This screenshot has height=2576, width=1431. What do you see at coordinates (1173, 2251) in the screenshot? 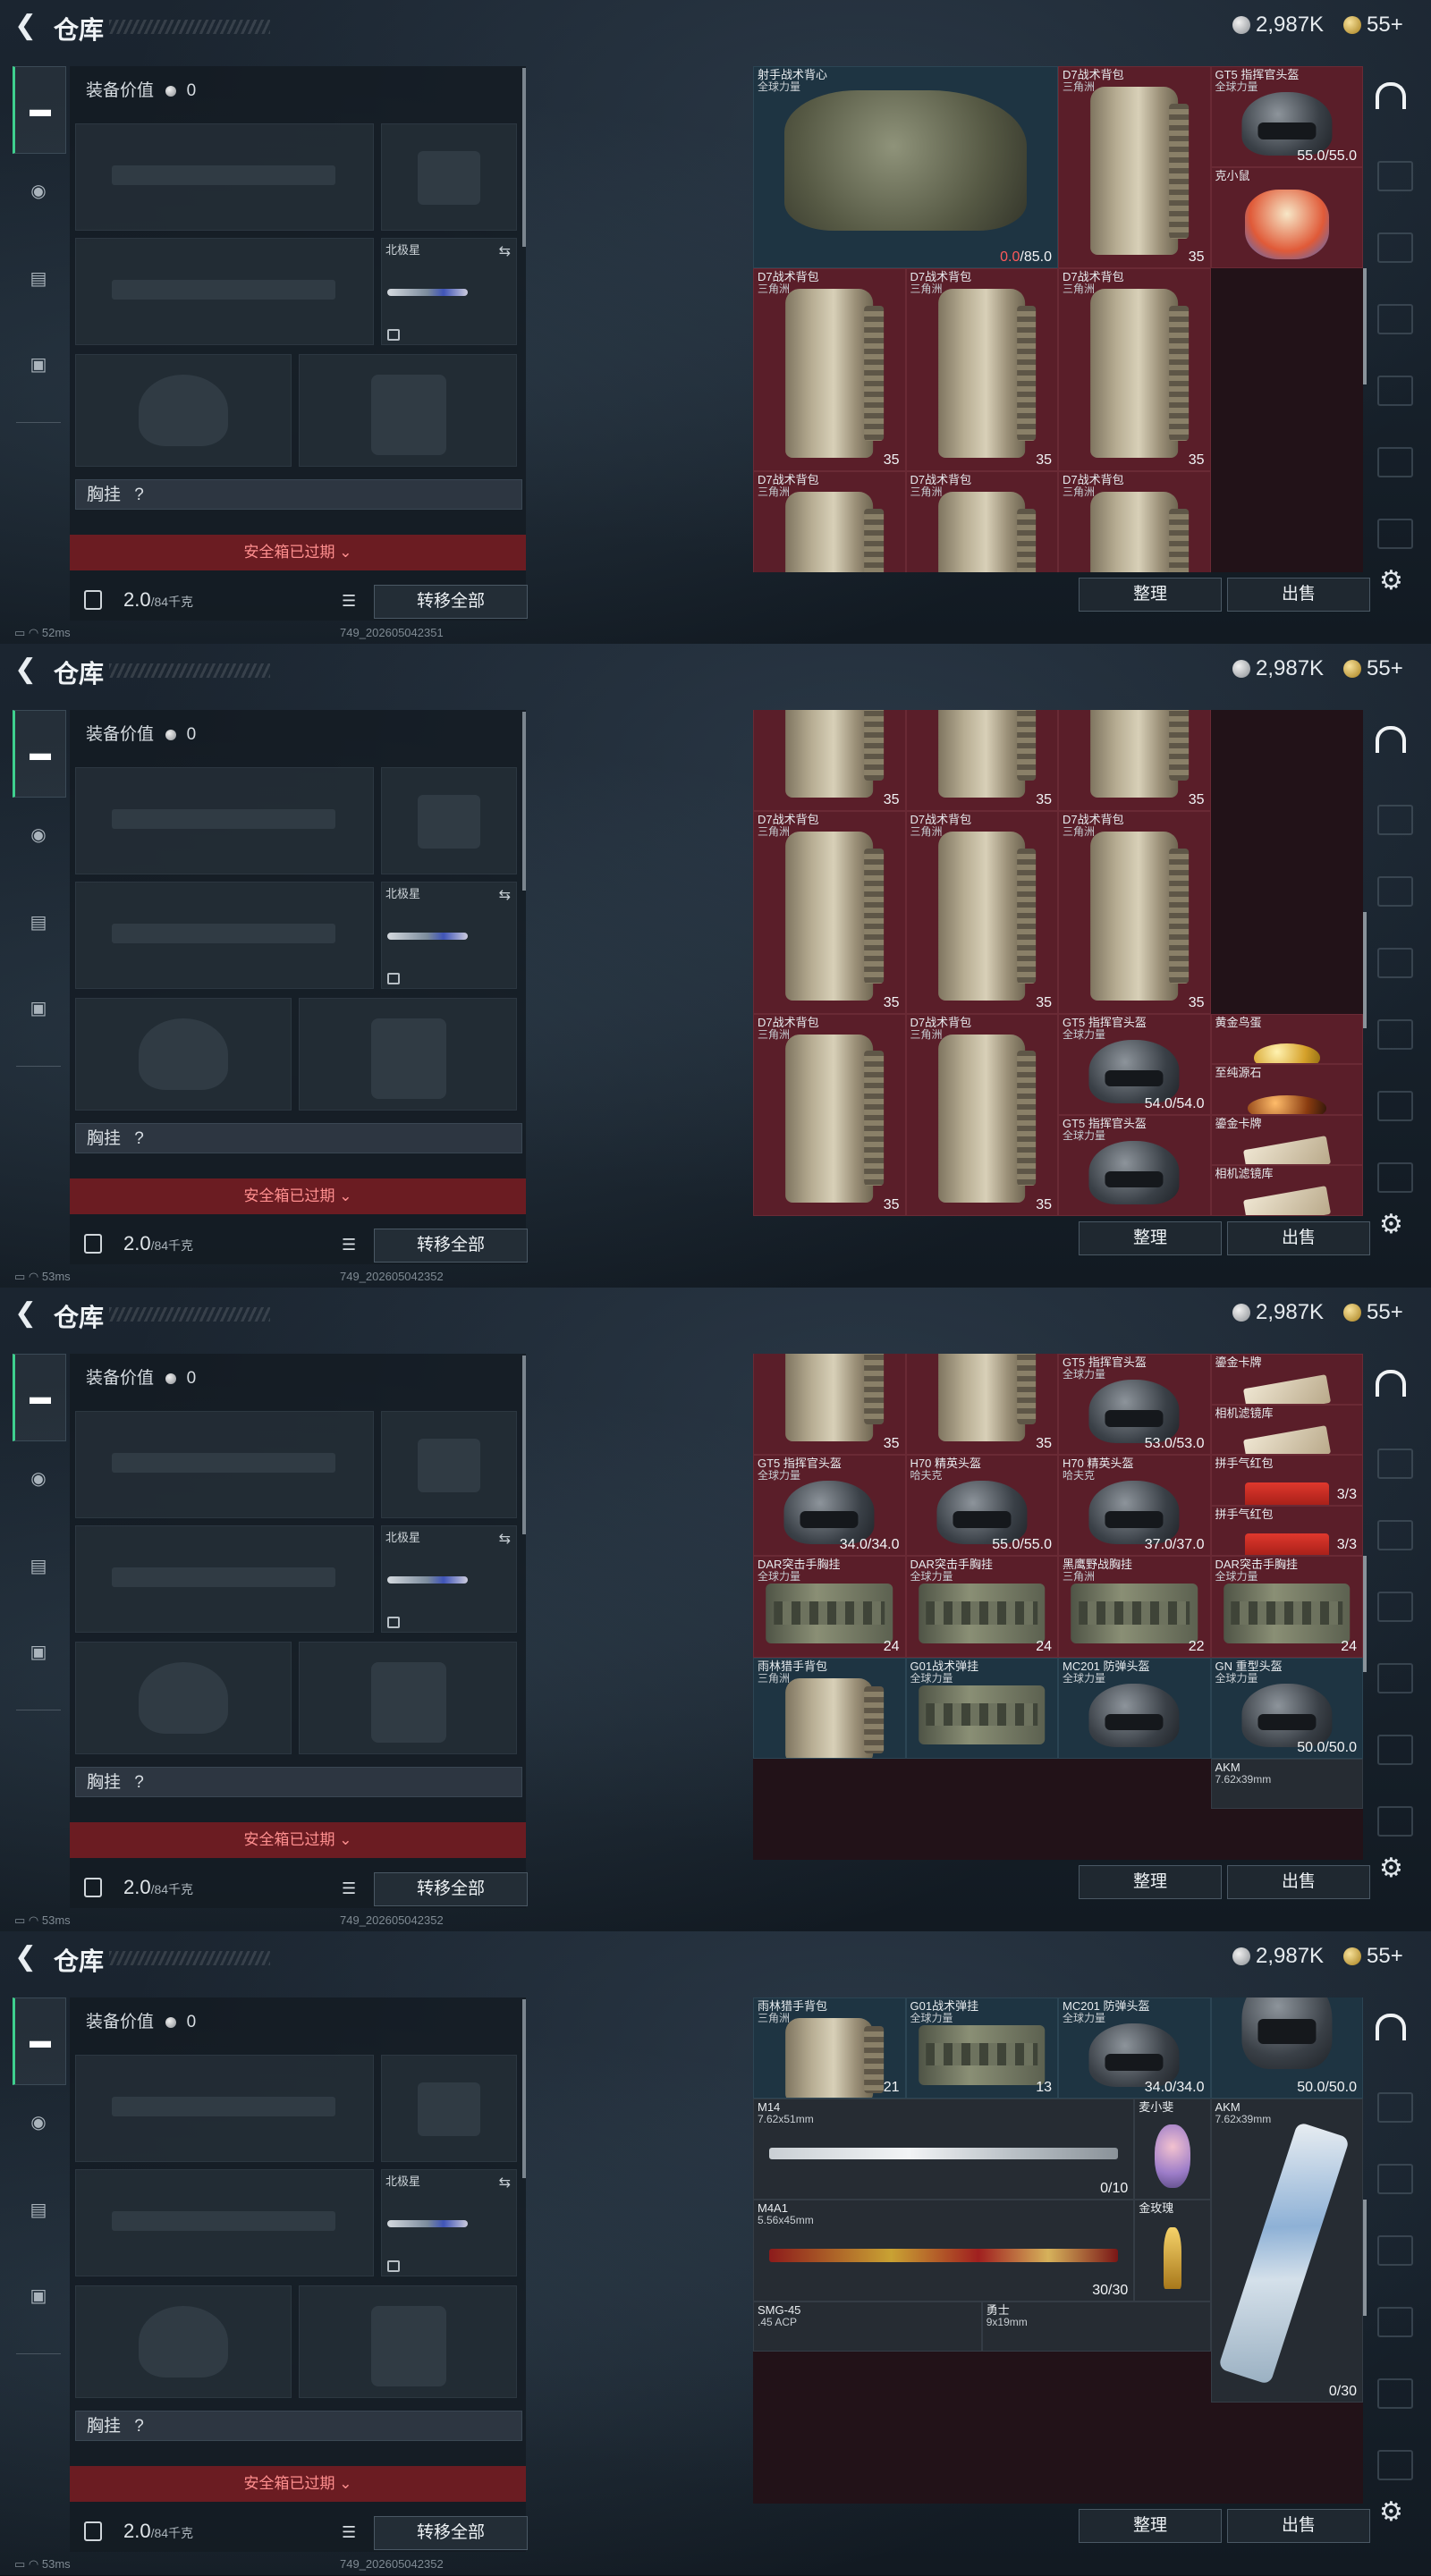
I see `stash-item: 金玫瑰` at bounding box center [1173, 2251].